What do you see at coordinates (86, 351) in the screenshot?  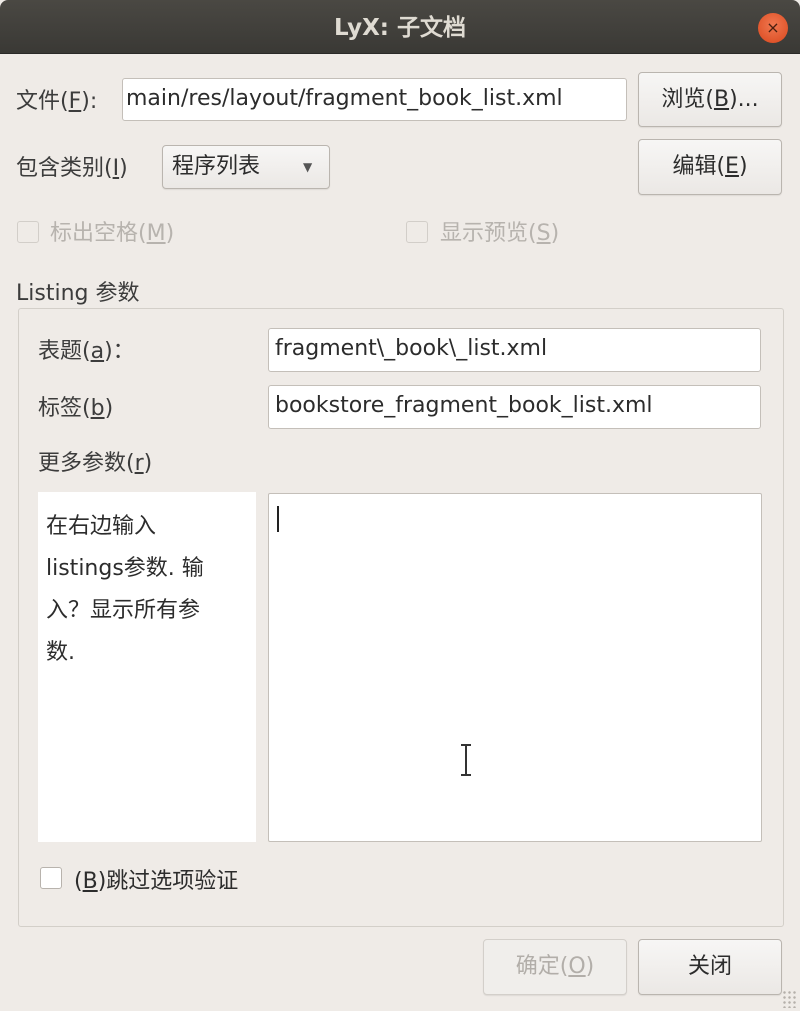 I see `caption-label: 表题(a)：` at bounding box center [86, 351].